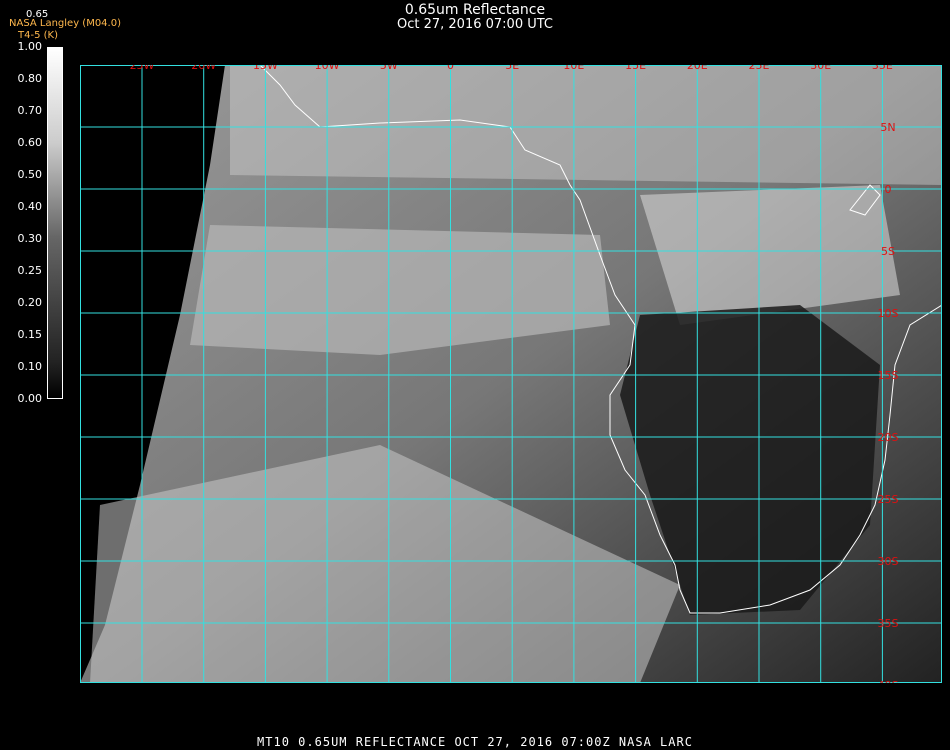 The image size is (950, 750). I want to click on longitude-label: 0, so click(450, 68).